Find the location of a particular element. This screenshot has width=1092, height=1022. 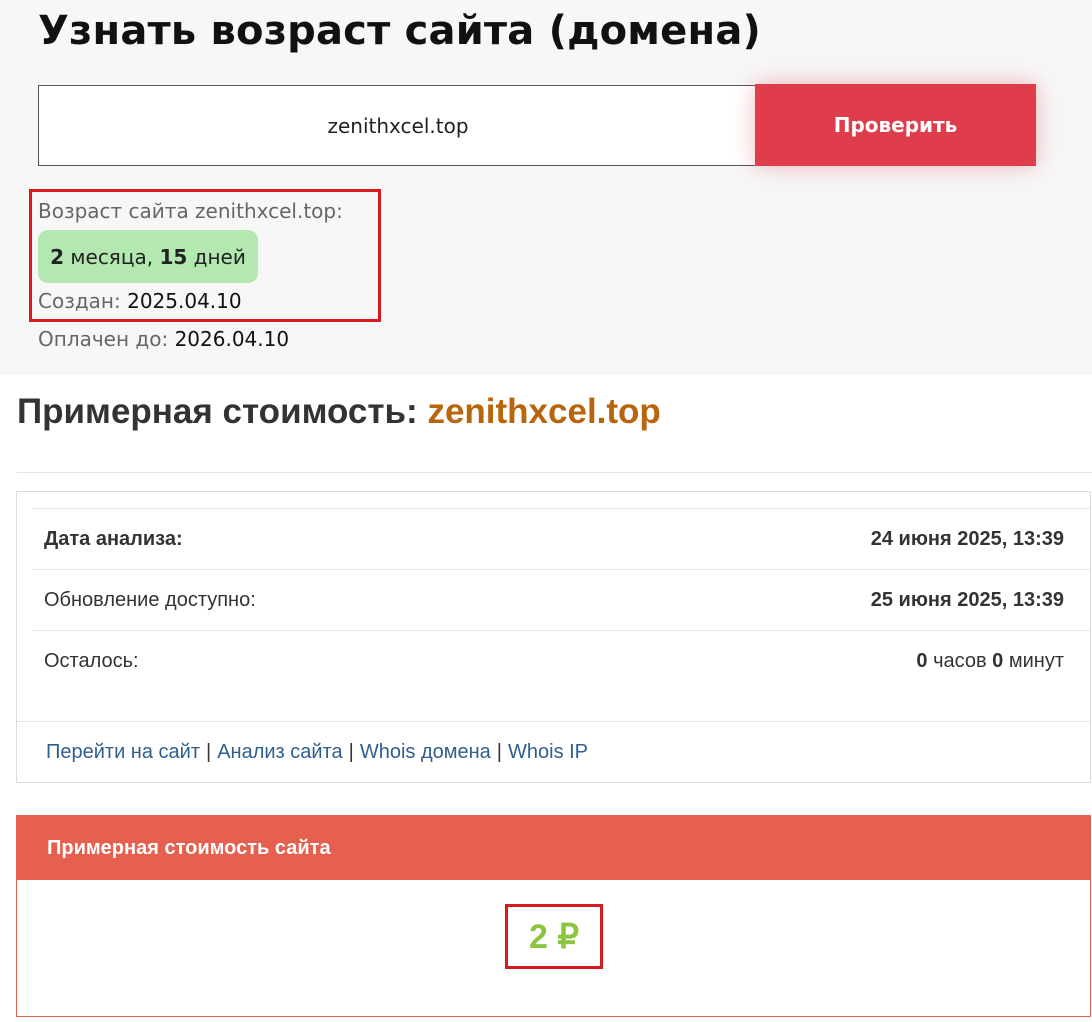

created-label: Создан: is located at coordinates (79, 301).